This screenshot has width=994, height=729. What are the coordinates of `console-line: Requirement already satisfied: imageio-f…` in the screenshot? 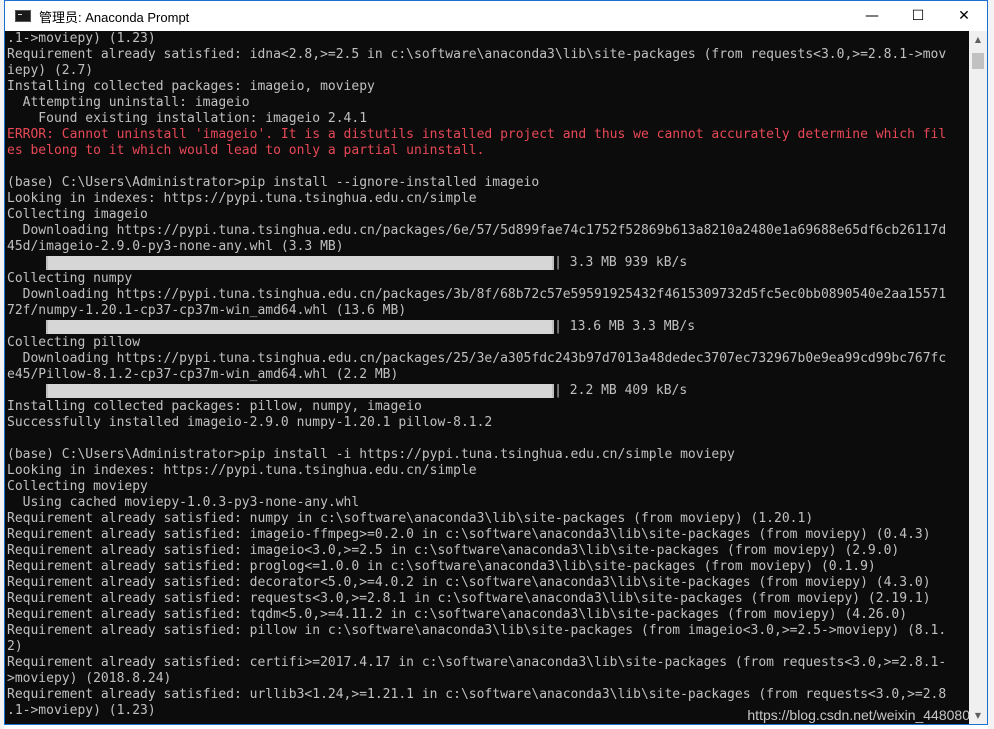 It's located at (469, 534).